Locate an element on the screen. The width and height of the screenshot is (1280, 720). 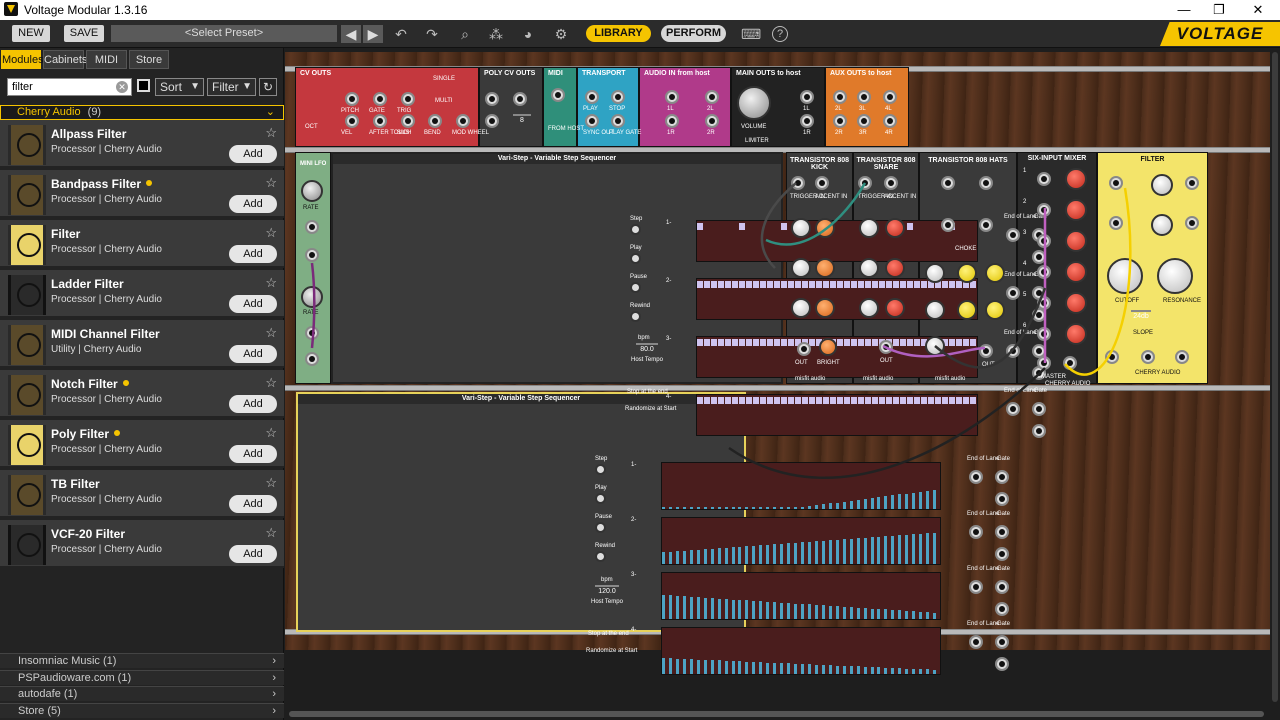
kick-out-jack is located at coordinates (804, 349).